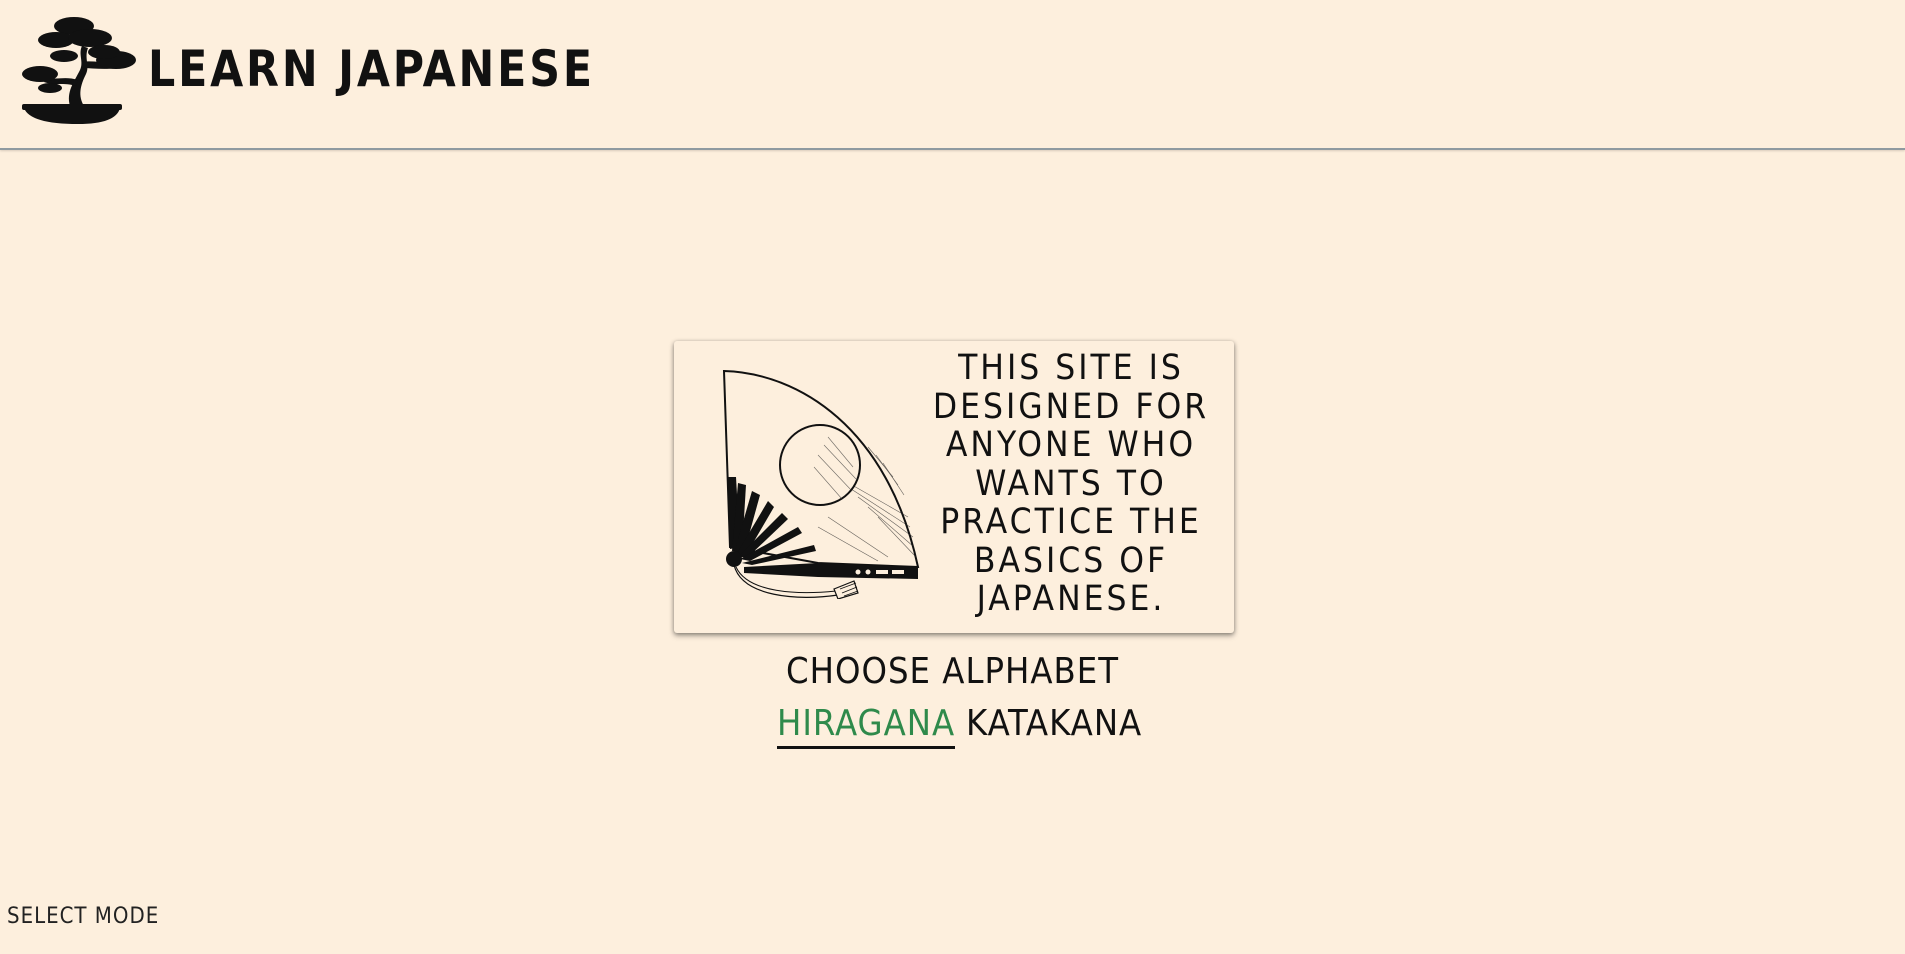 The image size is (1905, 954). Describe the element at coordinates (866, 726) in the screenshot. I see `hiragana-option: HIRAGANA` at that location.